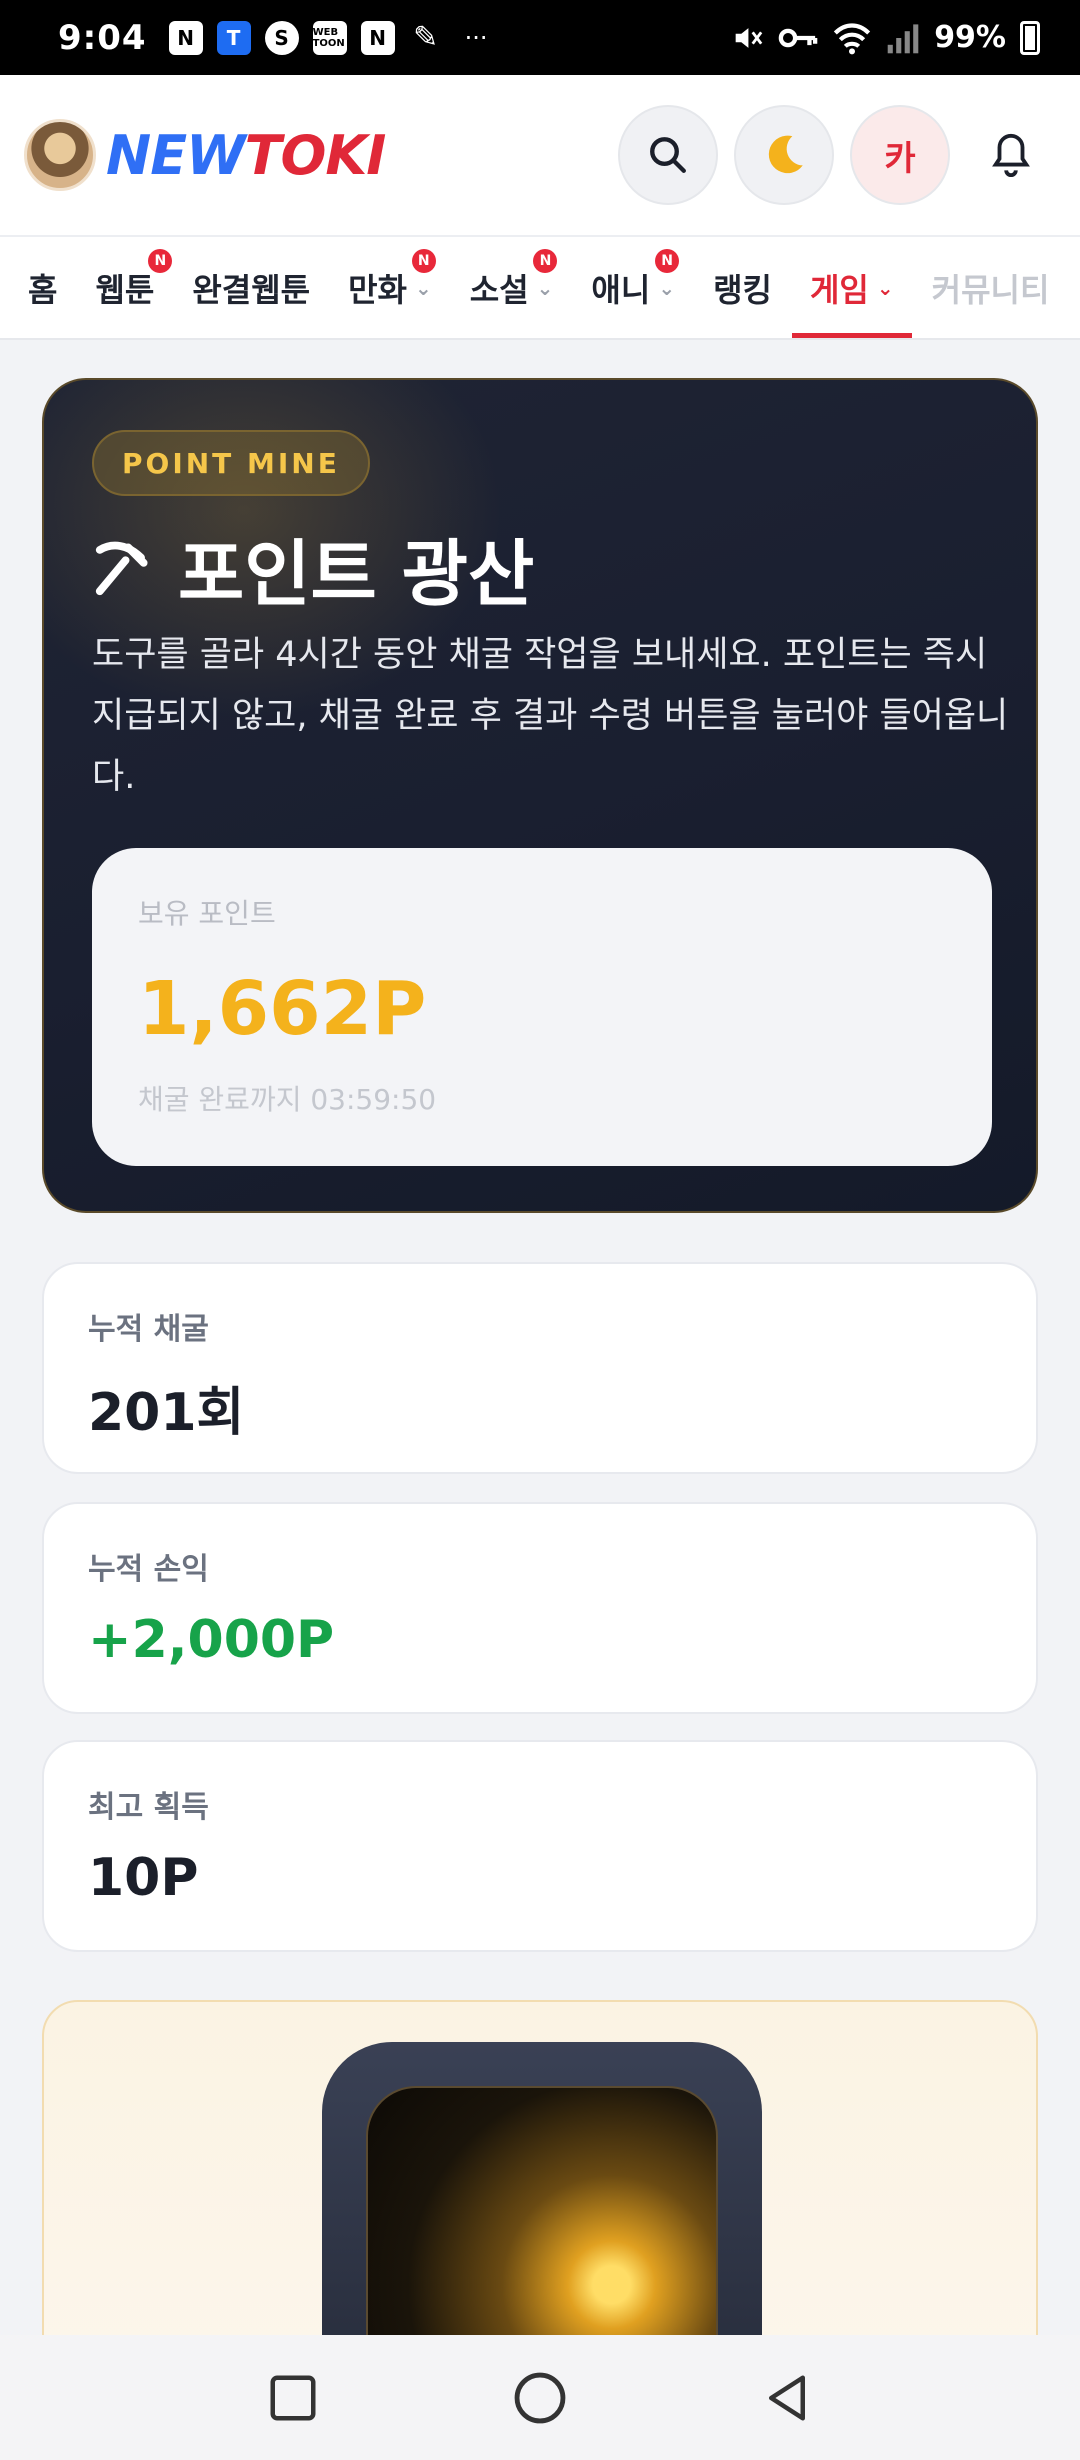  Describe the element at coordinates (176, 155) in the screenshot. I see `logo-new: NEW` at that location.